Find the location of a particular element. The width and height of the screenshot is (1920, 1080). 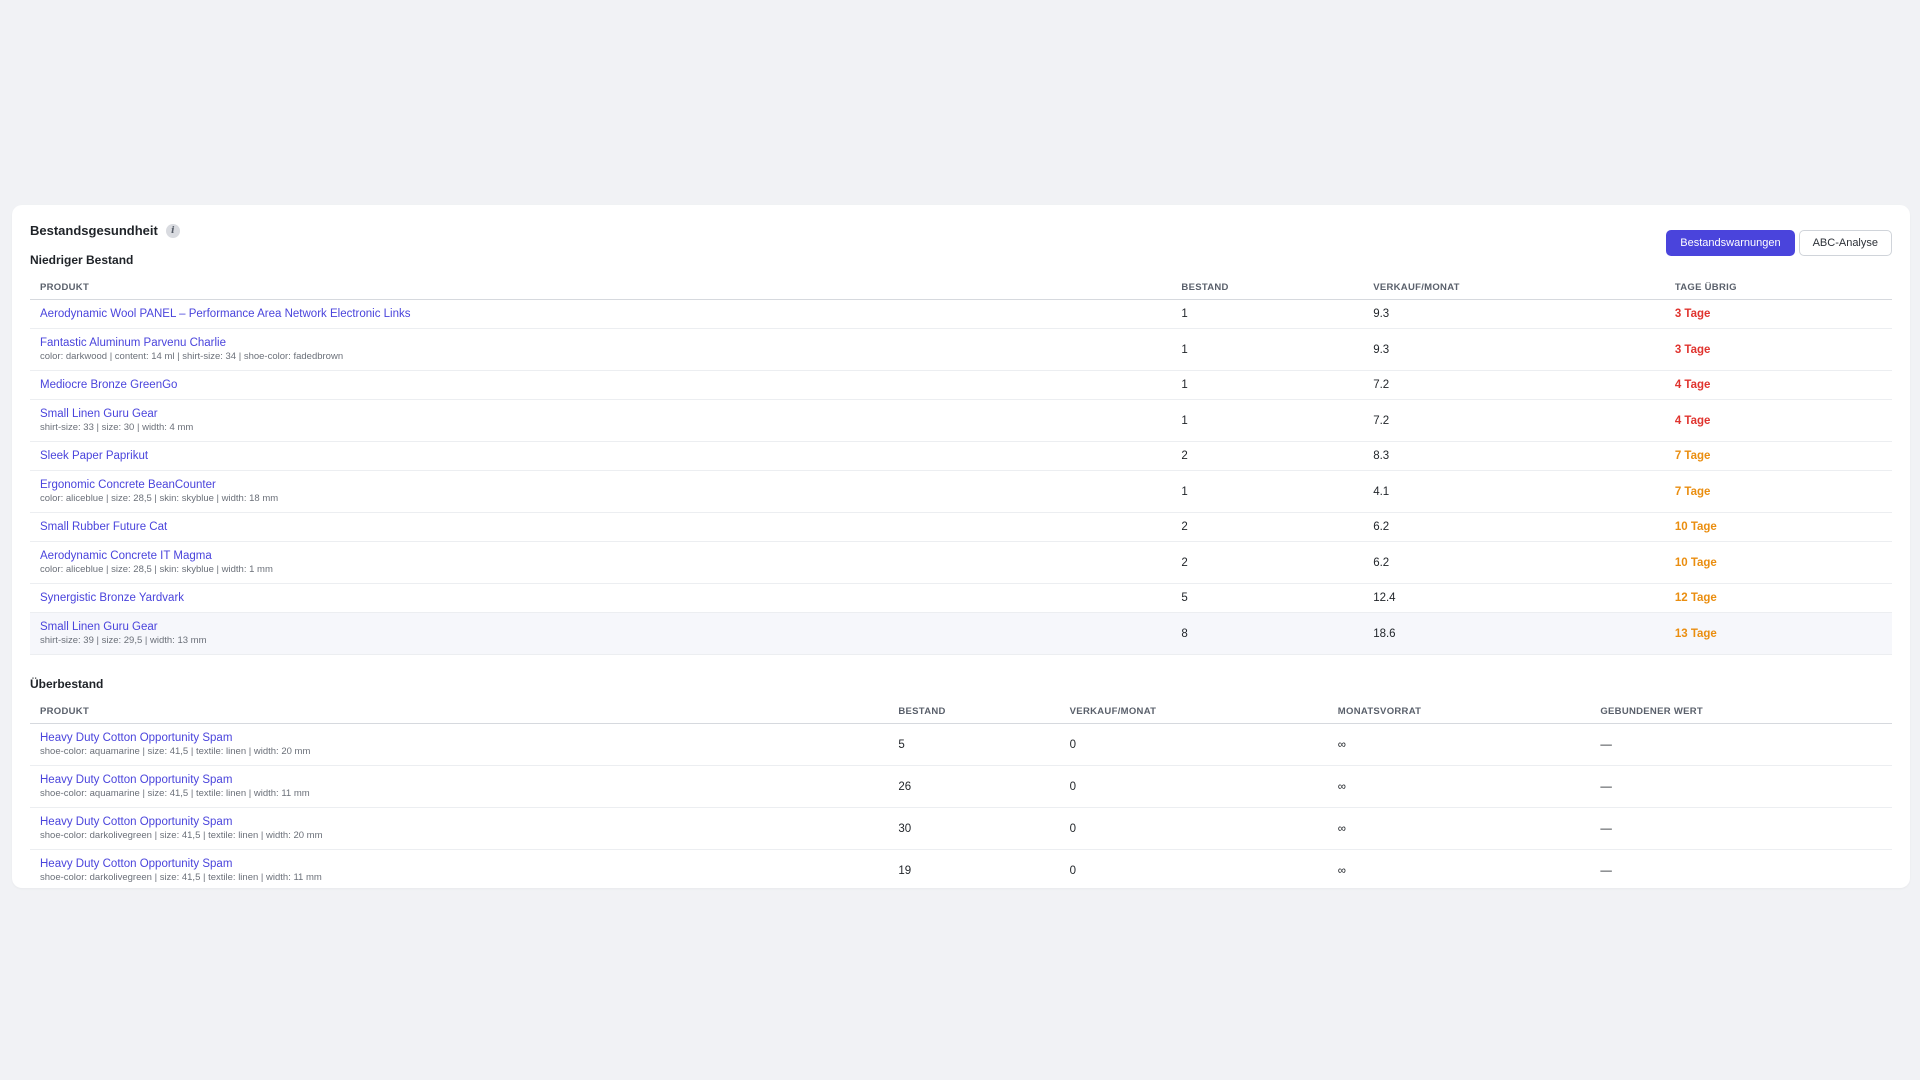

product-link: Small Rubber Future Cat is located at coordinates (600, 527).